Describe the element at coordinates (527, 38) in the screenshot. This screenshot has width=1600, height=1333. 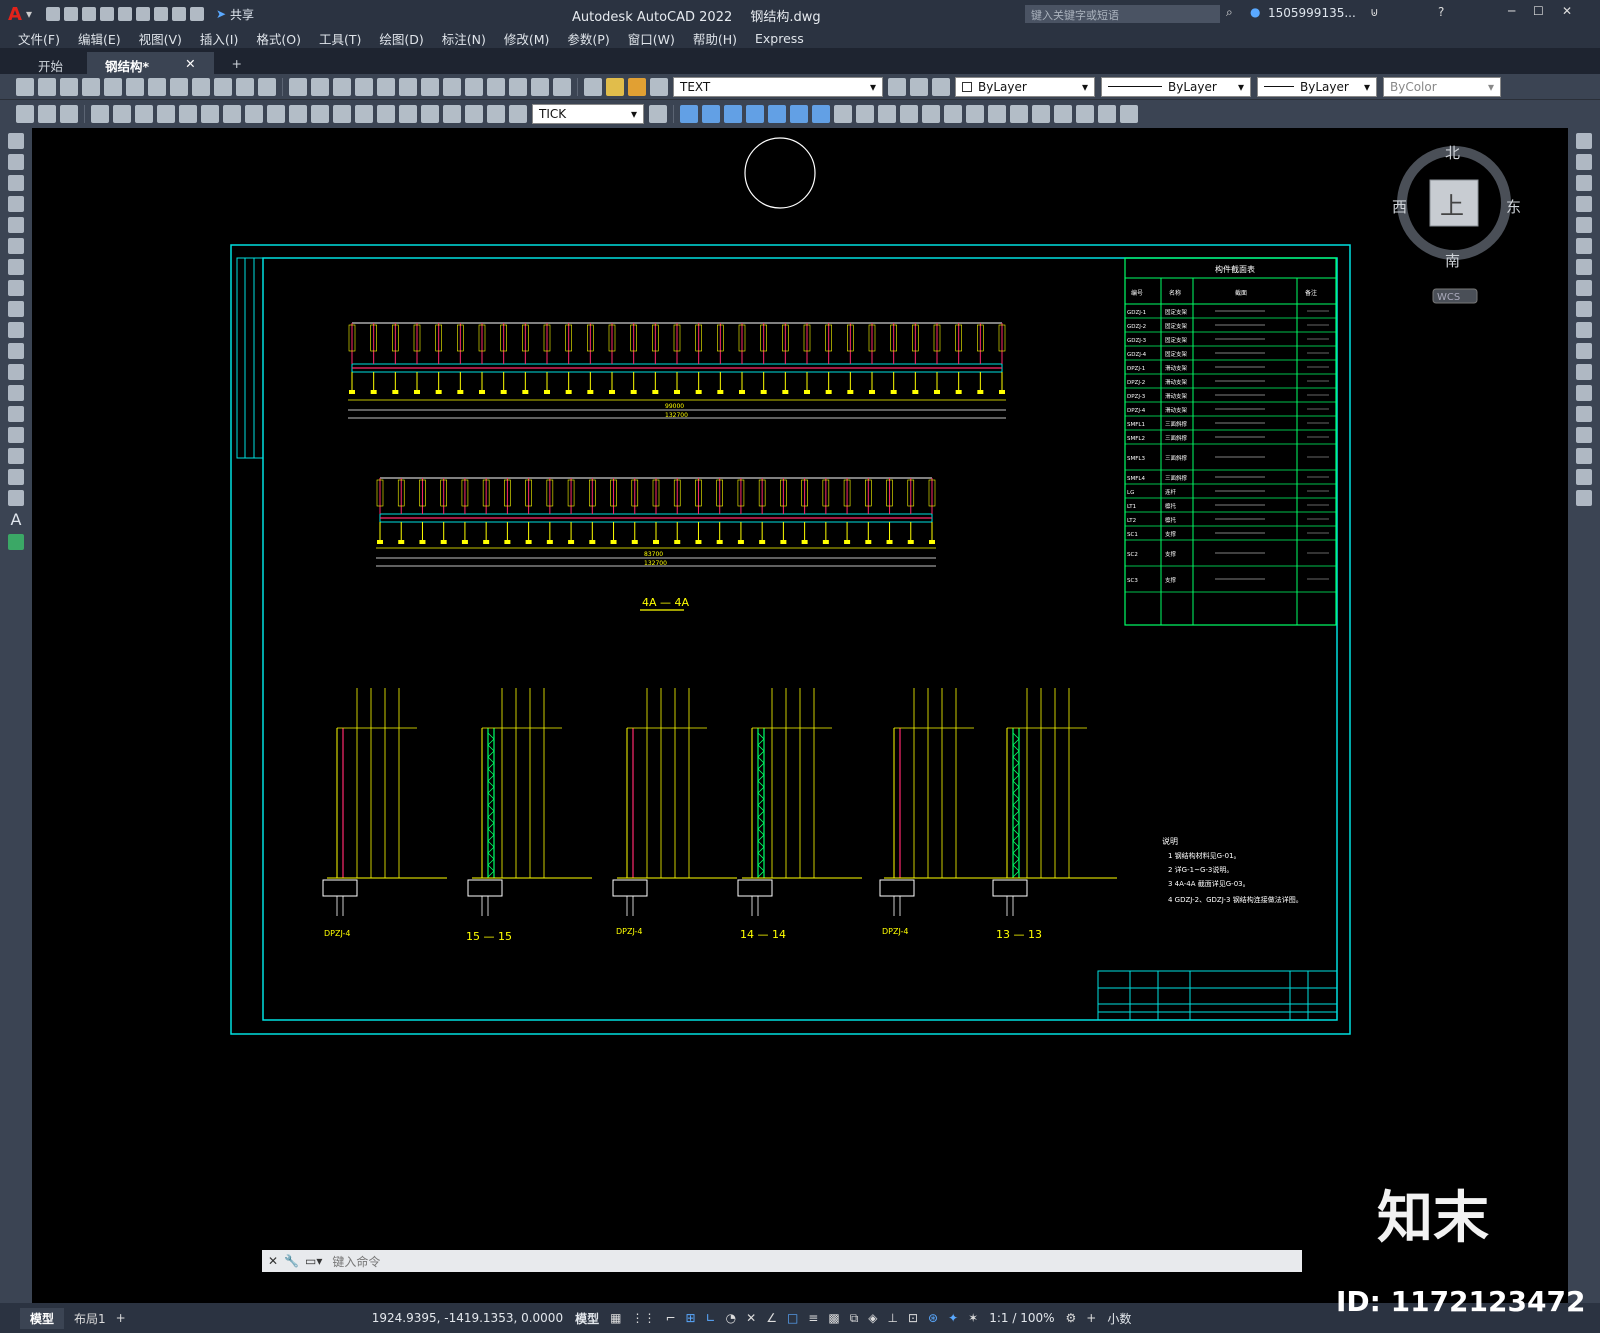
I see `menu-modify: 修改(M)` at that location.